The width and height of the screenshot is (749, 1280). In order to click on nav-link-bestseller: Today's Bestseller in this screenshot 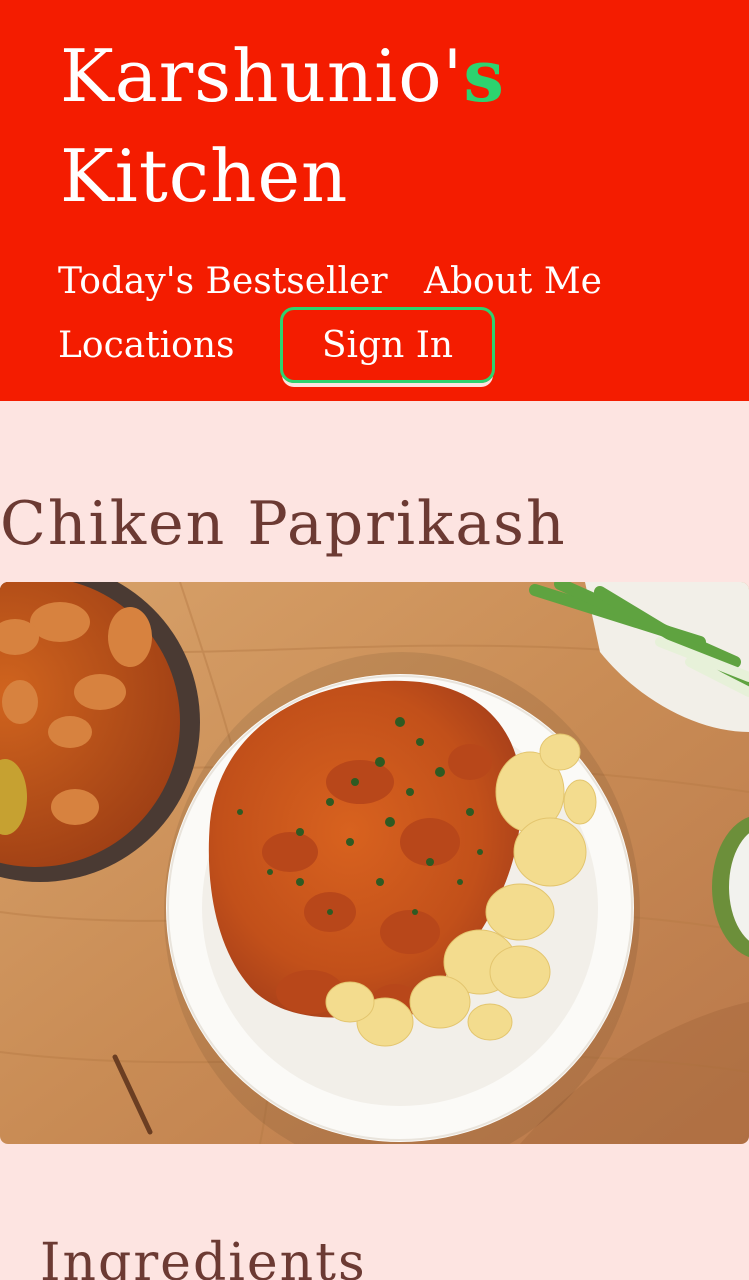, I will do `click(223, 282)`.